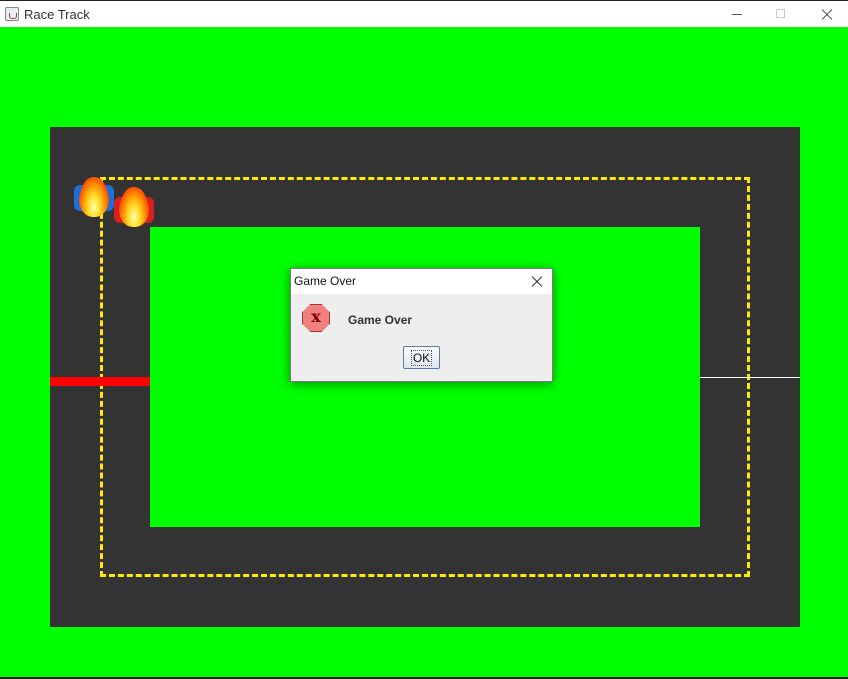 The width and height of the screenshot is (848, 679). I want to click on ok-button: OK, so click(421, 357).